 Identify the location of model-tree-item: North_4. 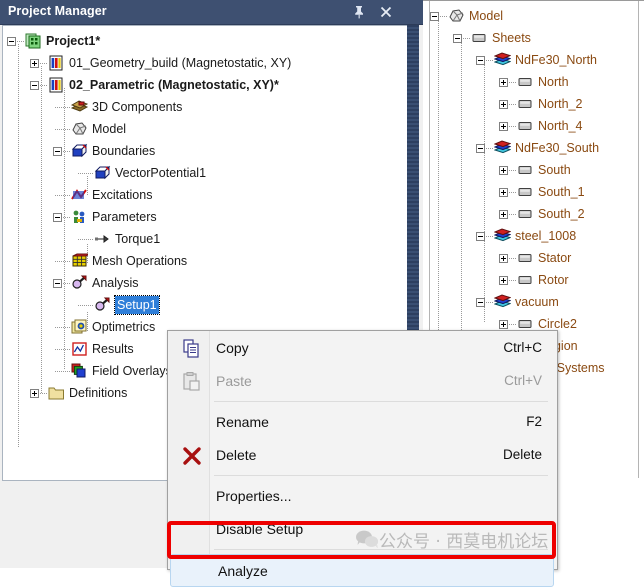
(533, 126).